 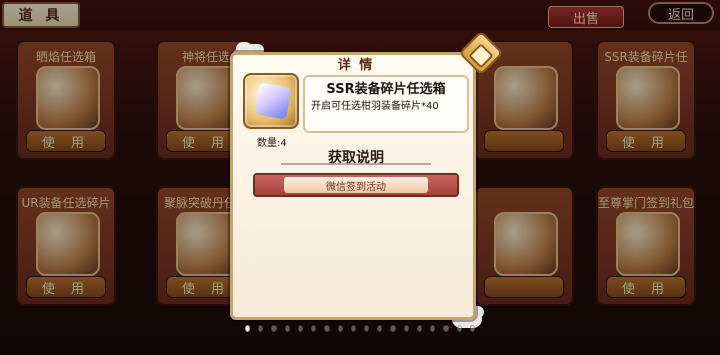 What do you see at coordinates (386, 89) in the screenshot?
I see `item-name: SSR装备碎片任选箱` at bounding box center [386, 89].